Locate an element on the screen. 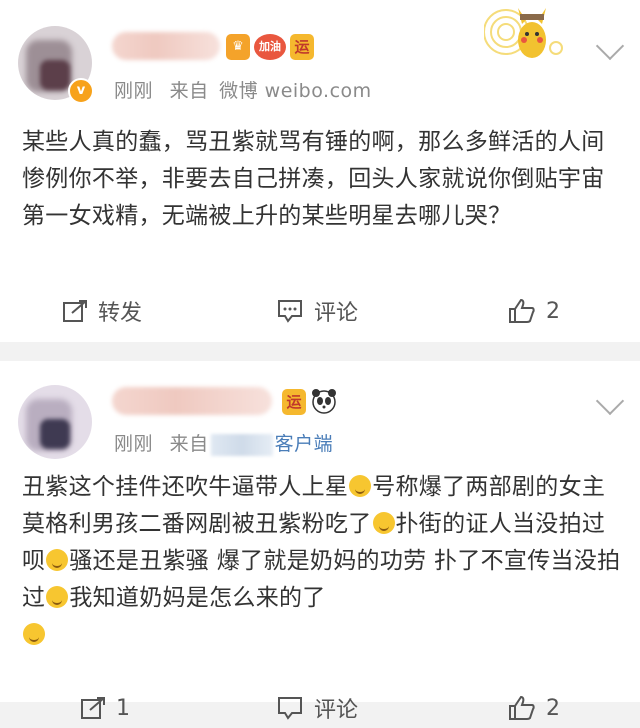 The width and height of the screenshot is (640, 728). panda-icon is located at coordinates (324, 403).